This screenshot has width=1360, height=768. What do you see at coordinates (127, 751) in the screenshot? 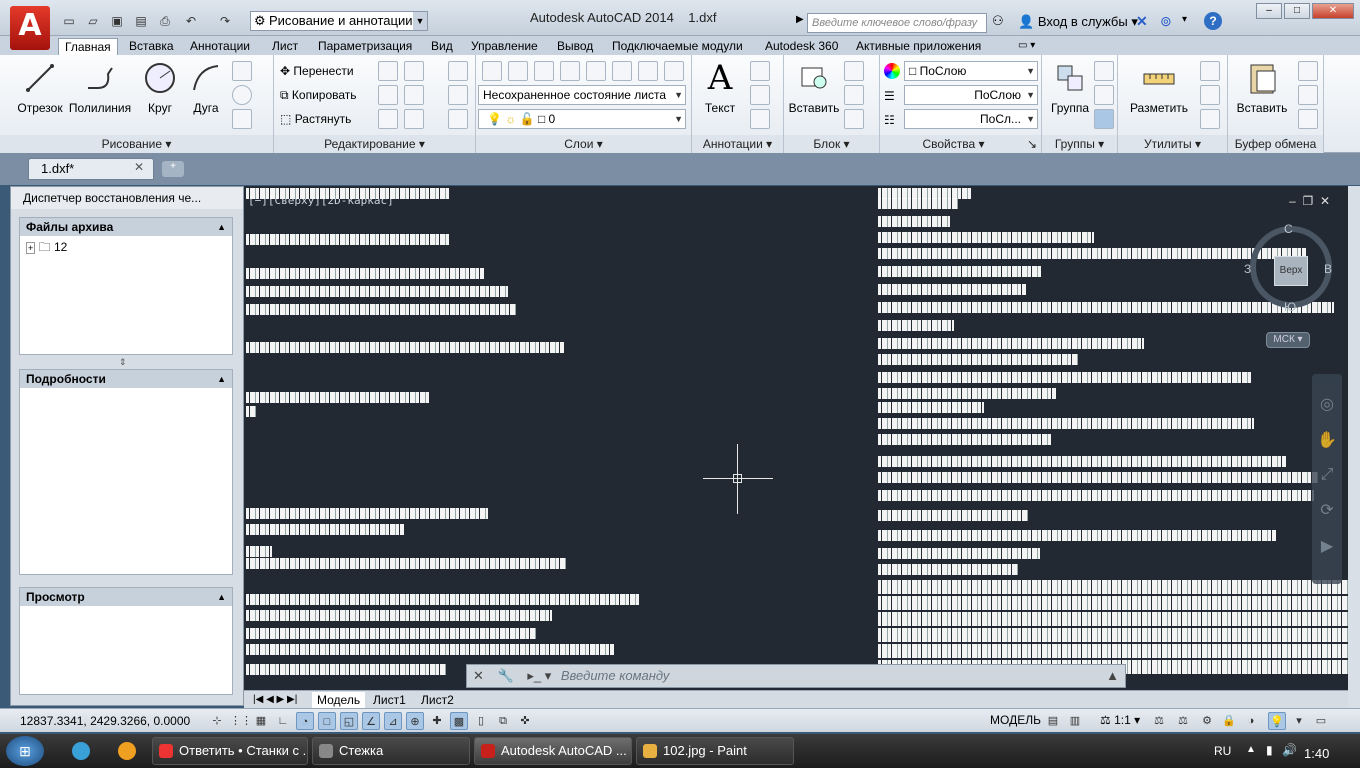
I see `avast-icon` at bounding box center [127, 751].